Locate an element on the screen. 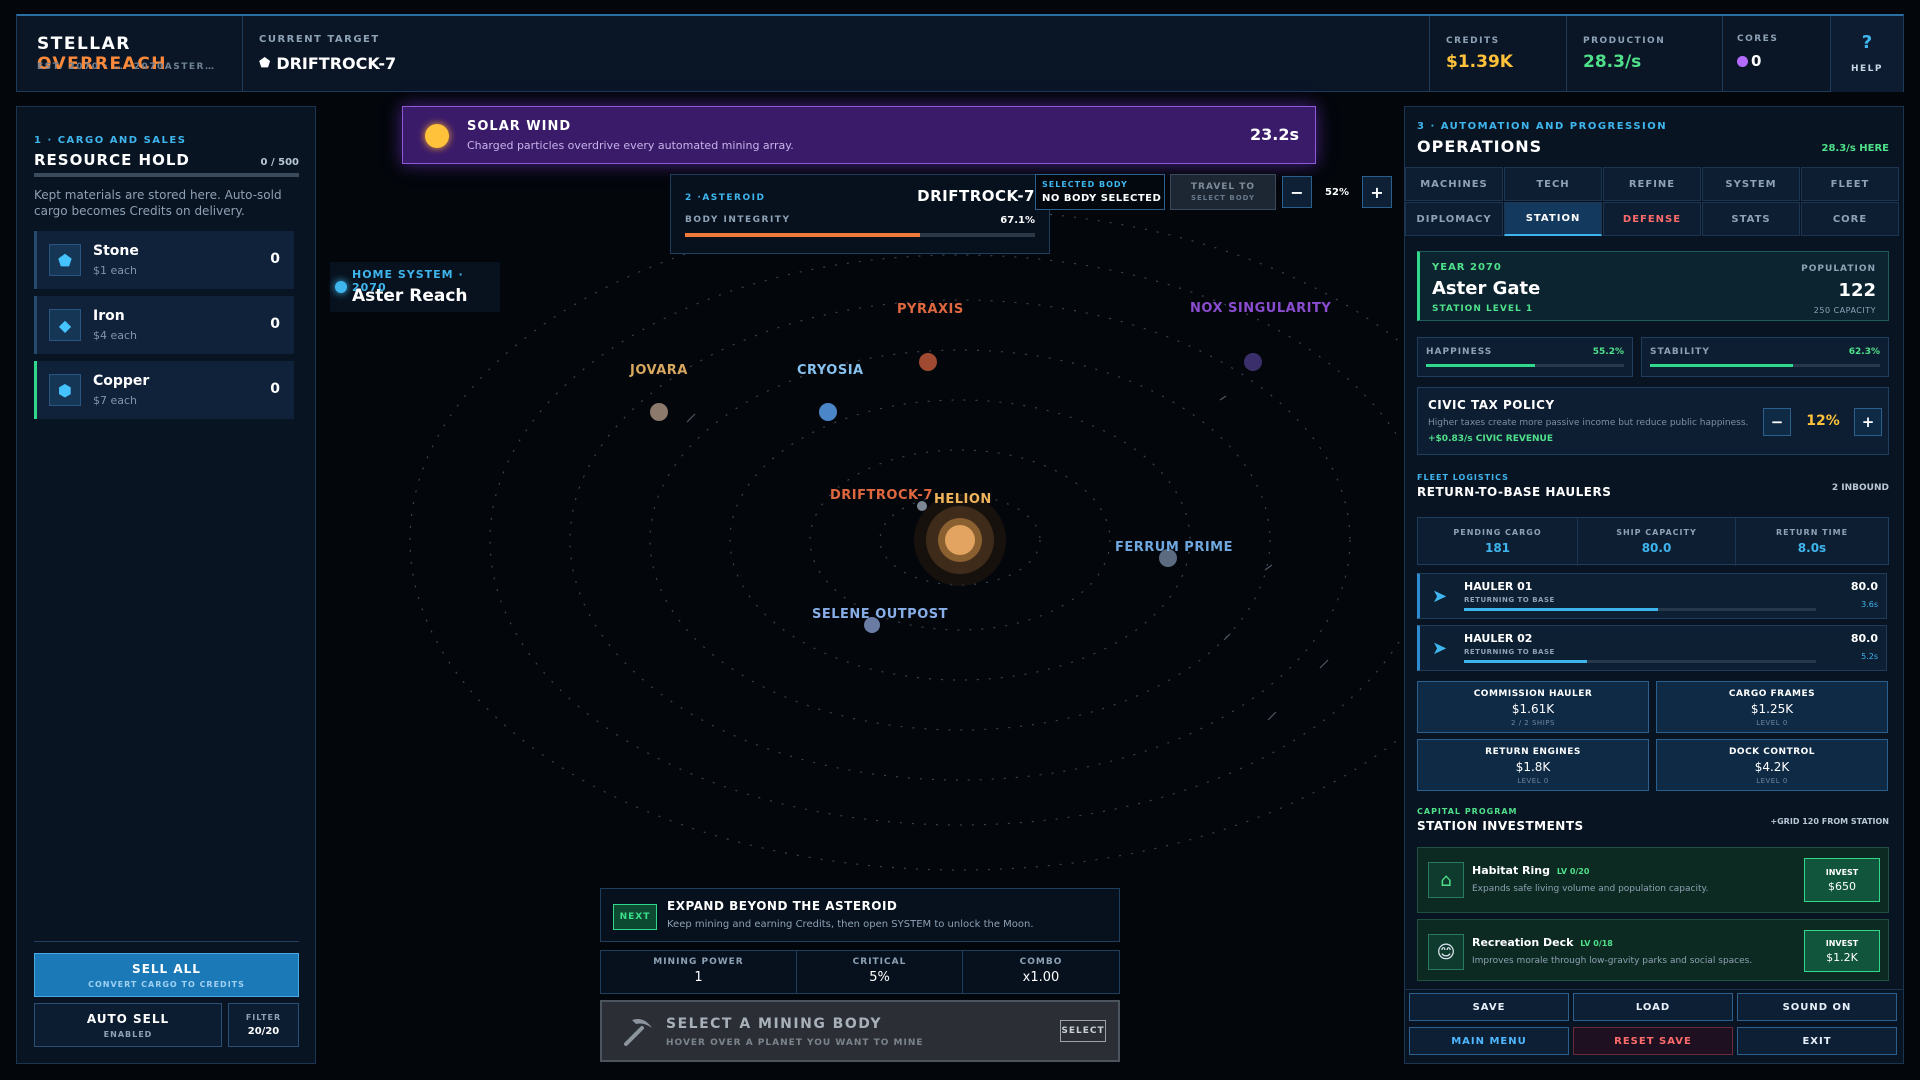 This screenshot has height=1080, width=1920. ship-capacity-stat: SHIP CAPACITY 80.0 is located at coordinates (1657, 542).